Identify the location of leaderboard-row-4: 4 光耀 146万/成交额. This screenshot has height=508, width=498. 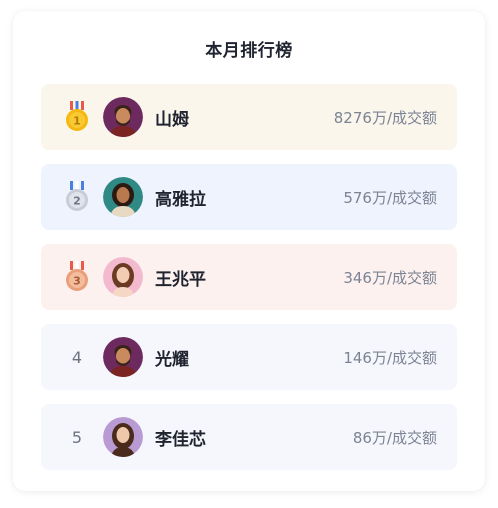
(249, 357).